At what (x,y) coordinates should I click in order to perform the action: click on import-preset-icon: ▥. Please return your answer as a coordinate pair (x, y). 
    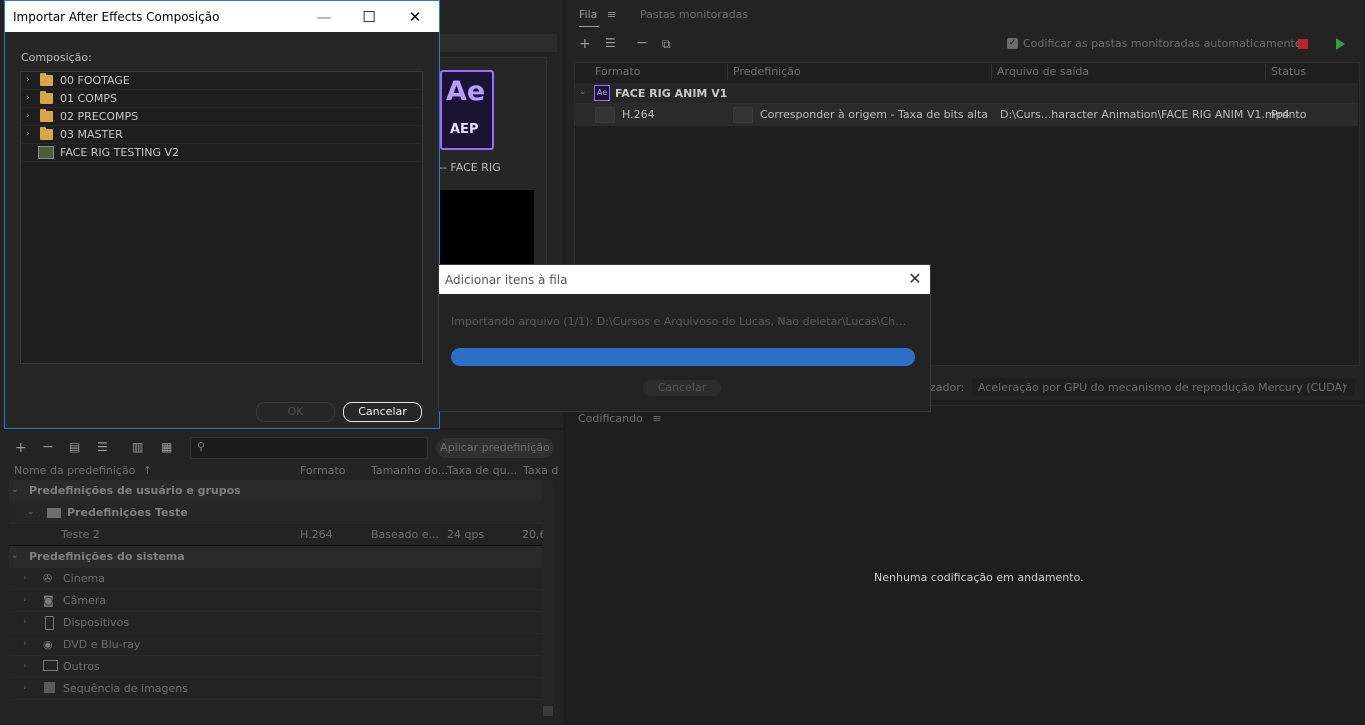
    Looking at the image, I should click on (137, 447).